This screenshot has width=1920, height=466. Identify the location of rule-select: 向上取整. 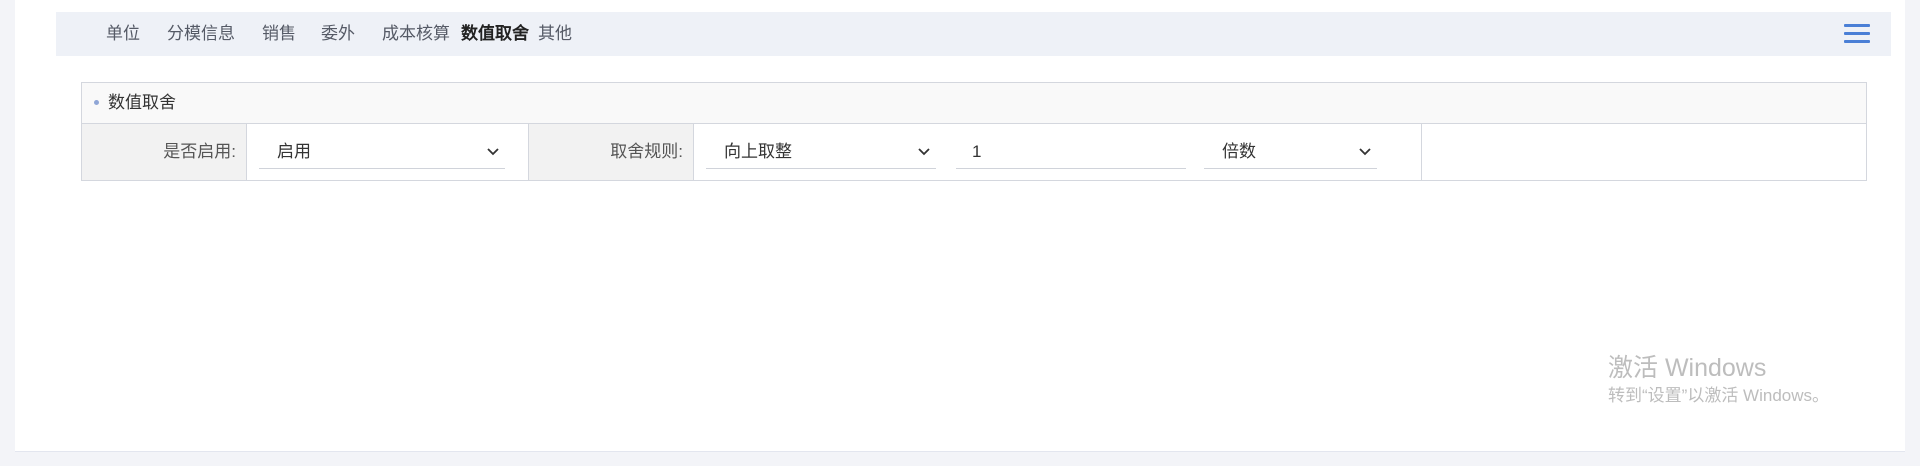
(821, 152).